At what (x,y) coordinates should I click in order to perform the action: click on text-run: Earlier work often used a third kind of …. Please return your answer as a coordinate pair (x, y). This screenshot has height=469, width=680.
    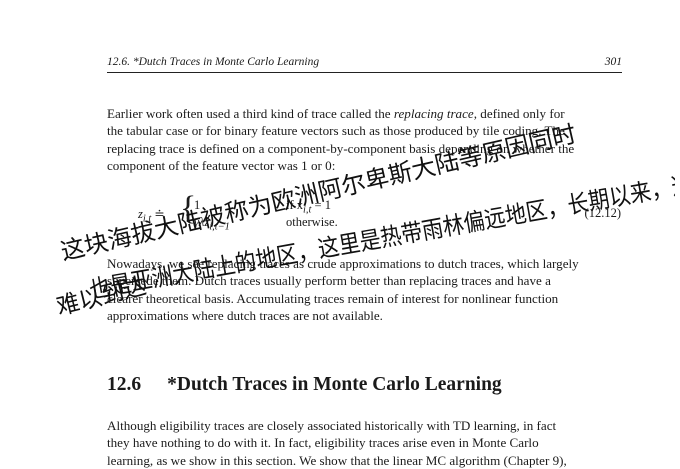
    Looking at the image, I should click on (250, 113).